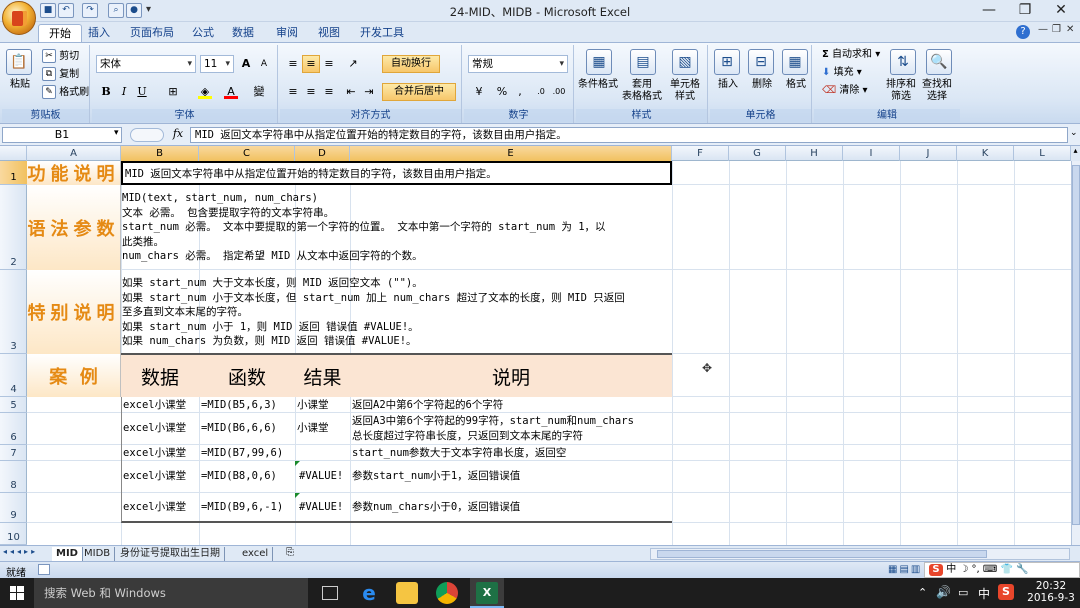 This screenshot has height=608, width=1080. What do you see at coordinates (293, 92) in the screenshot?
I see `align-left-icon: ≡` at bounding box center [293, 92].